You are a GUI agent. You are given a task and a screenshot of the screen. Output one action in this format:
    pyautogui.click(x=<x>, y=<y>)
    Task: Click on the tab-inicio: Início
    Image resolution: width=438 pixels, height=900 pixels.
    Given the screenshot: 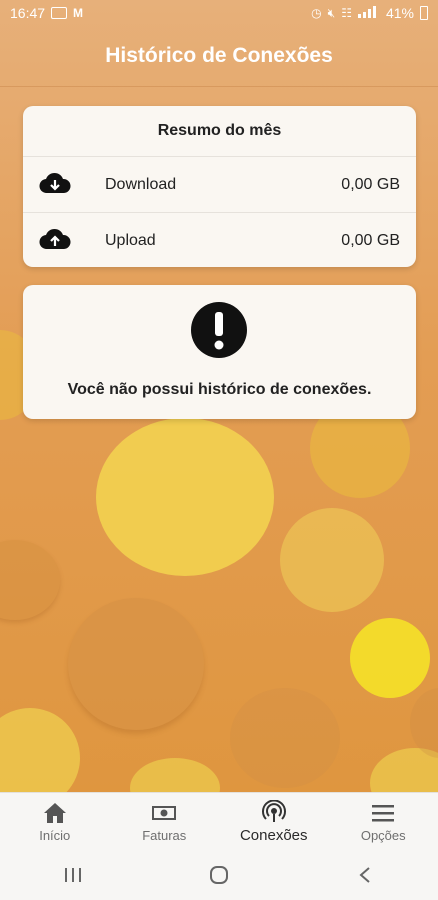 What is the action you would take?
    pyautogui.click(x=55, y=822)
    